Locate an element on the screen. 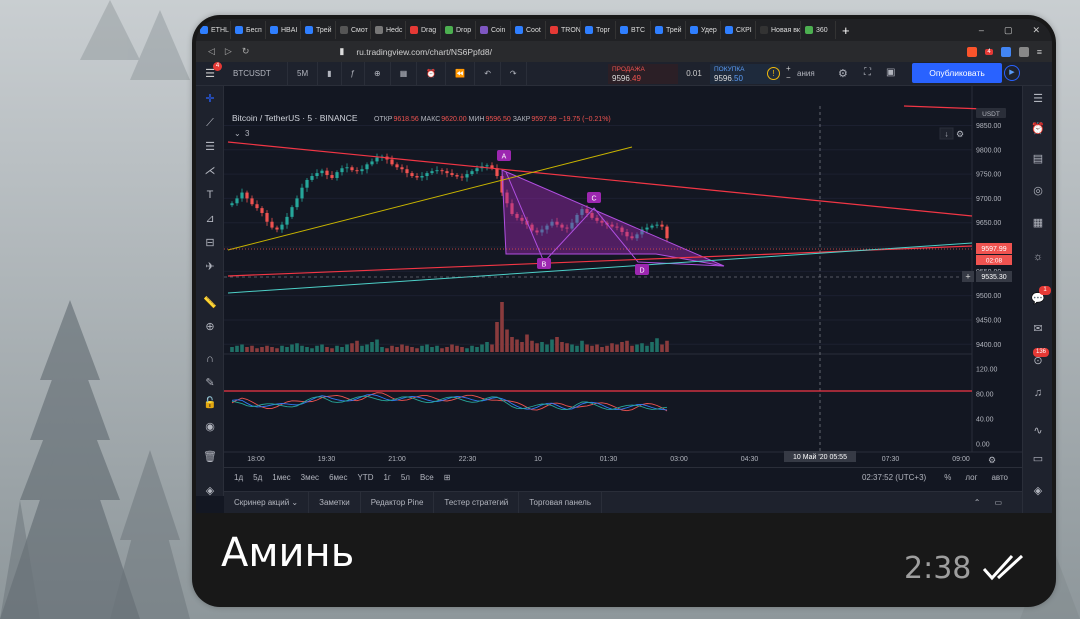 Image resolution: width=1080 pixels, height=619 pixels. log-toggle: лог is located at coordinates (971, 477).